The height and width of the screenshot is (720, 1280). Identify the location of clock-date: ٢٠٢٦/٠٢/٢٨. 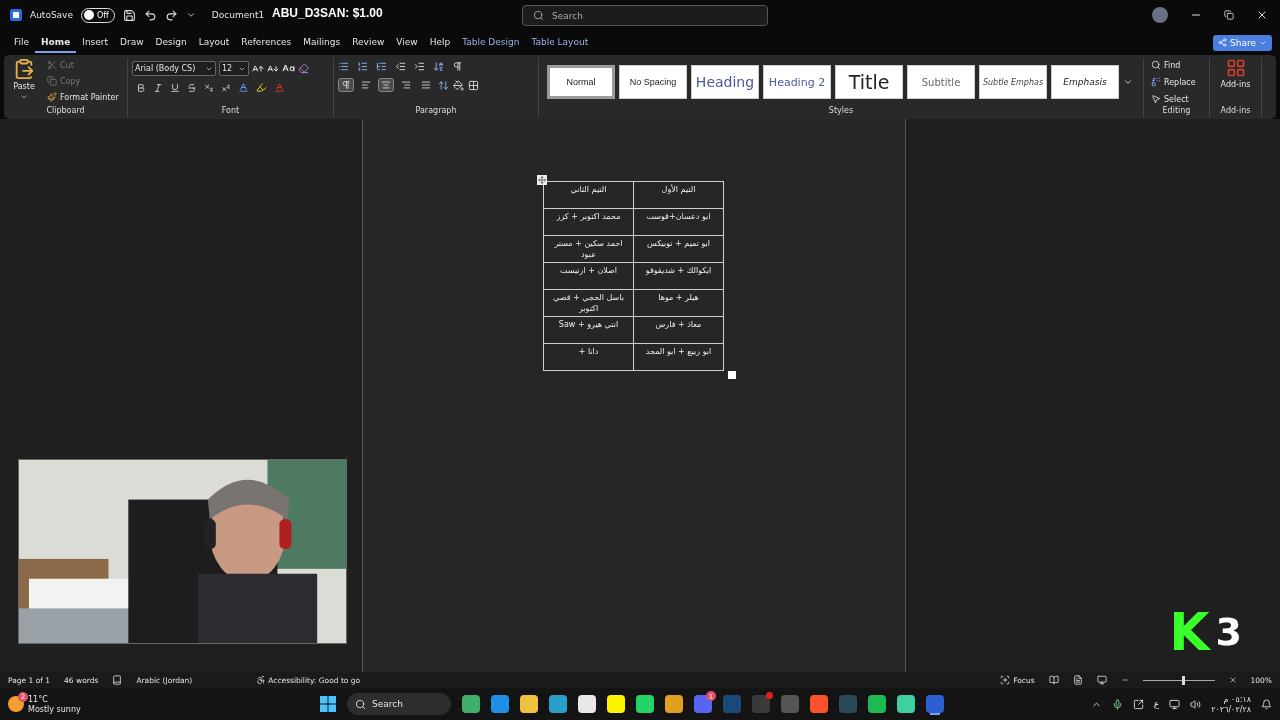
(1231, 709).